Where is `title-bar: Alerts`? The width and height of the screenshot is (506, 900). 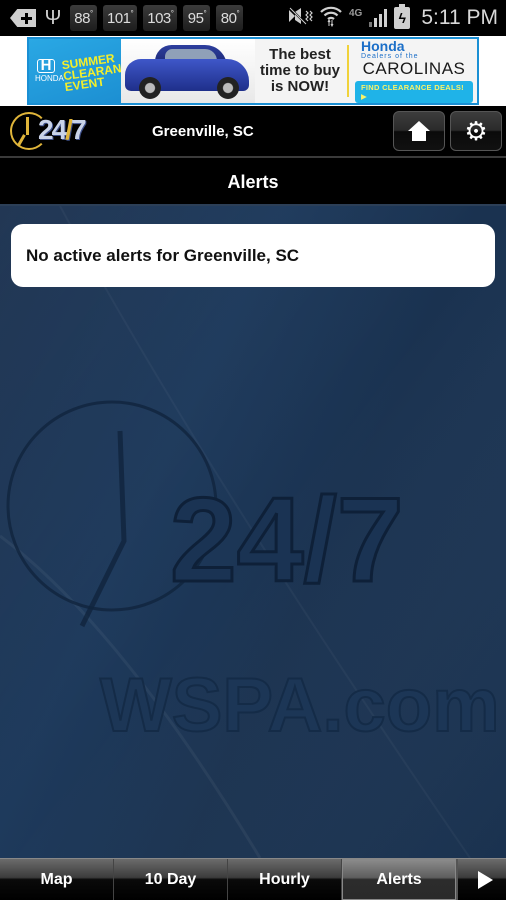
title-bar: Alerts is located at coordinates (253, 183).